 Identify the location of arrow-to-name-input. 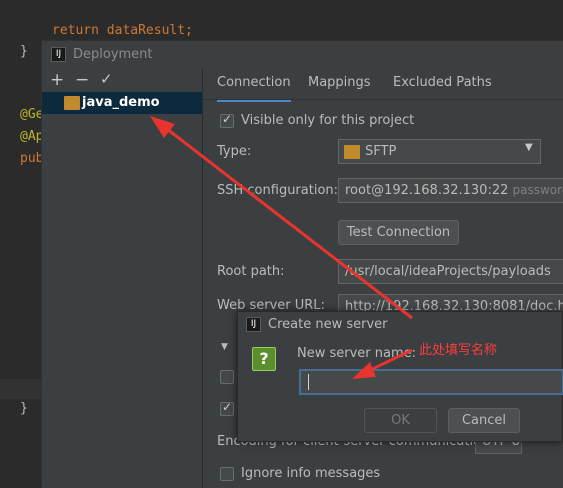
(382, 363).